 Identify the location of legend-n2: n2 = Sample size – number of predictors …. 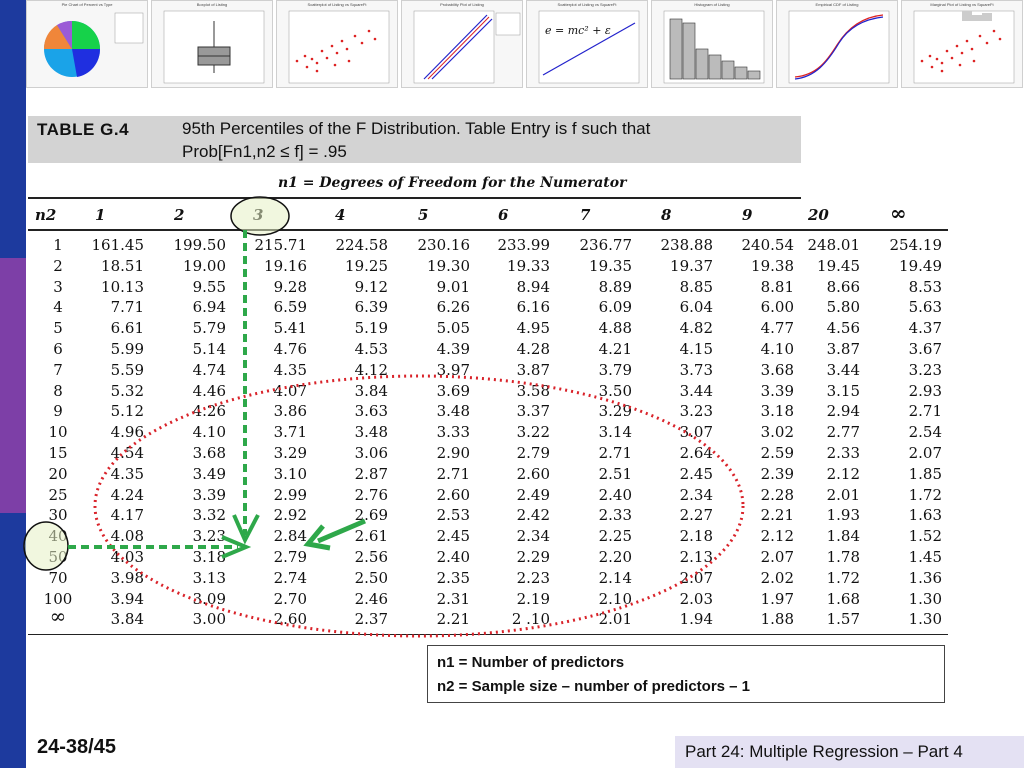
(594, 686).